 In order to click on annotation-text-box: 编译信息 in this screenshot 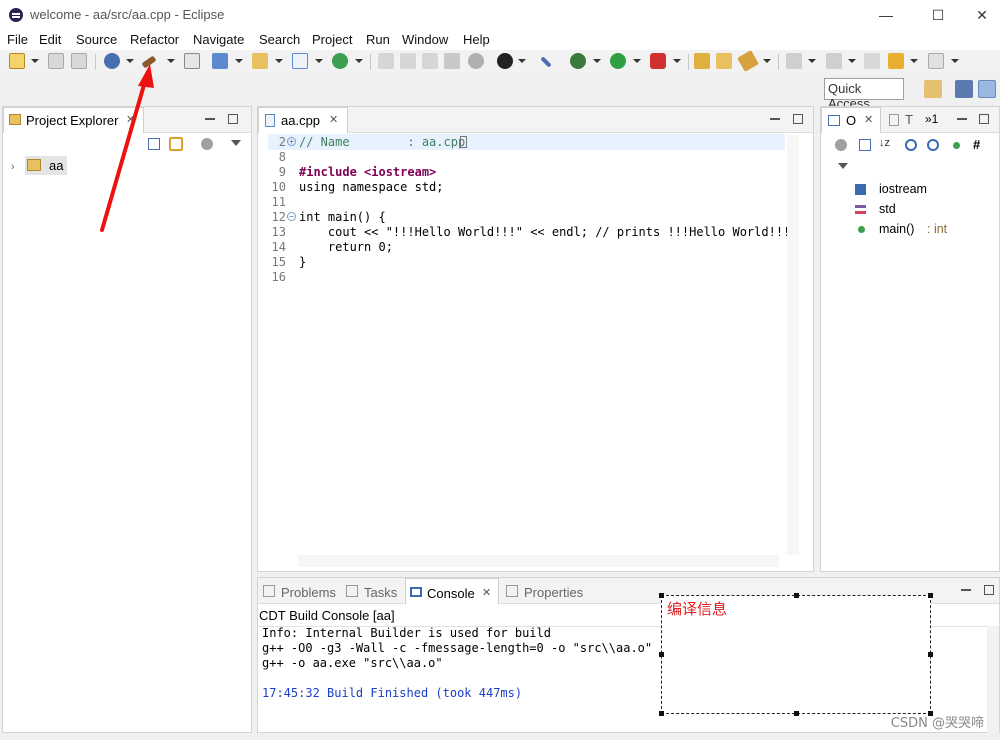, I will do `click(796, 654)`.